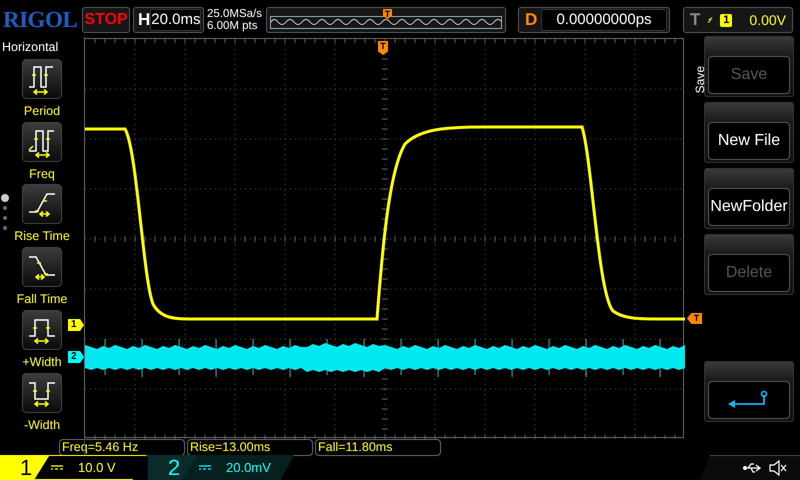  I want to click on timebase-label: H, so click(144, 20).